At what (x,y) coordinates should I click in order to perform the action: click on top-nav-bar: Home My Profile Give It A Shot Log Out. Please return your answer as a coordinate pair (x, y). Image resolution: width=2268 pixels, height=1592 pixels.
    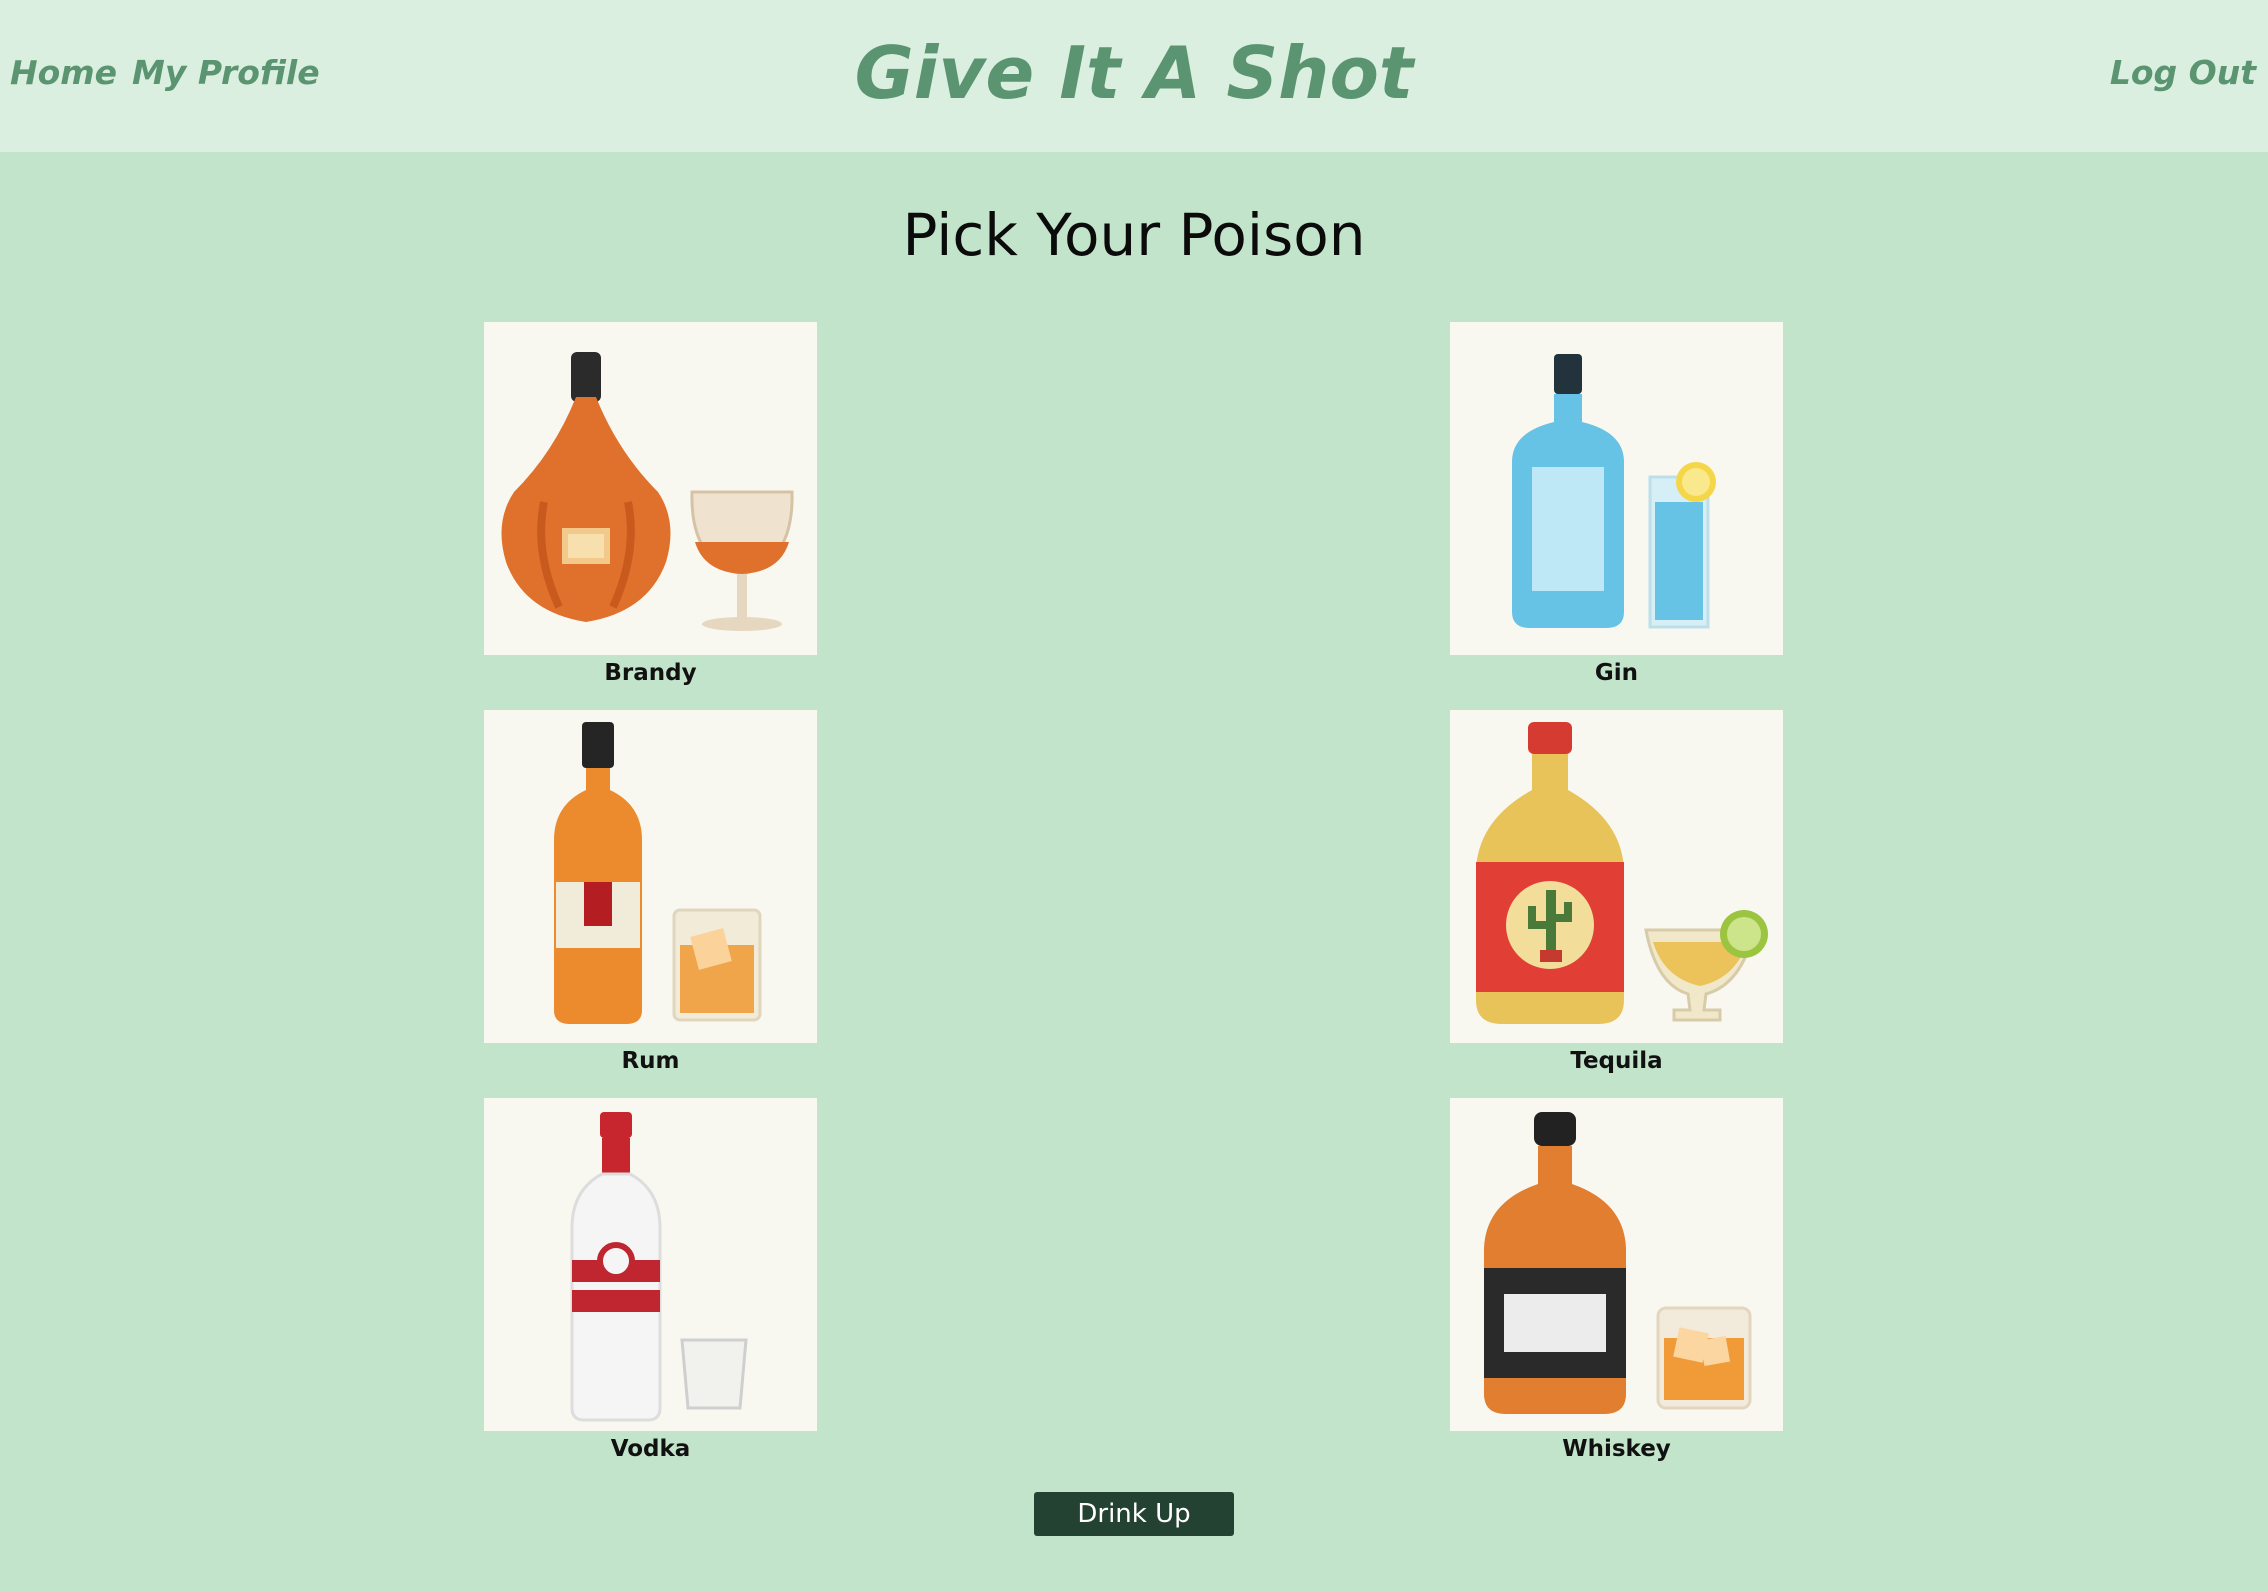
    Looking at the image, I should click on (1134, 76).